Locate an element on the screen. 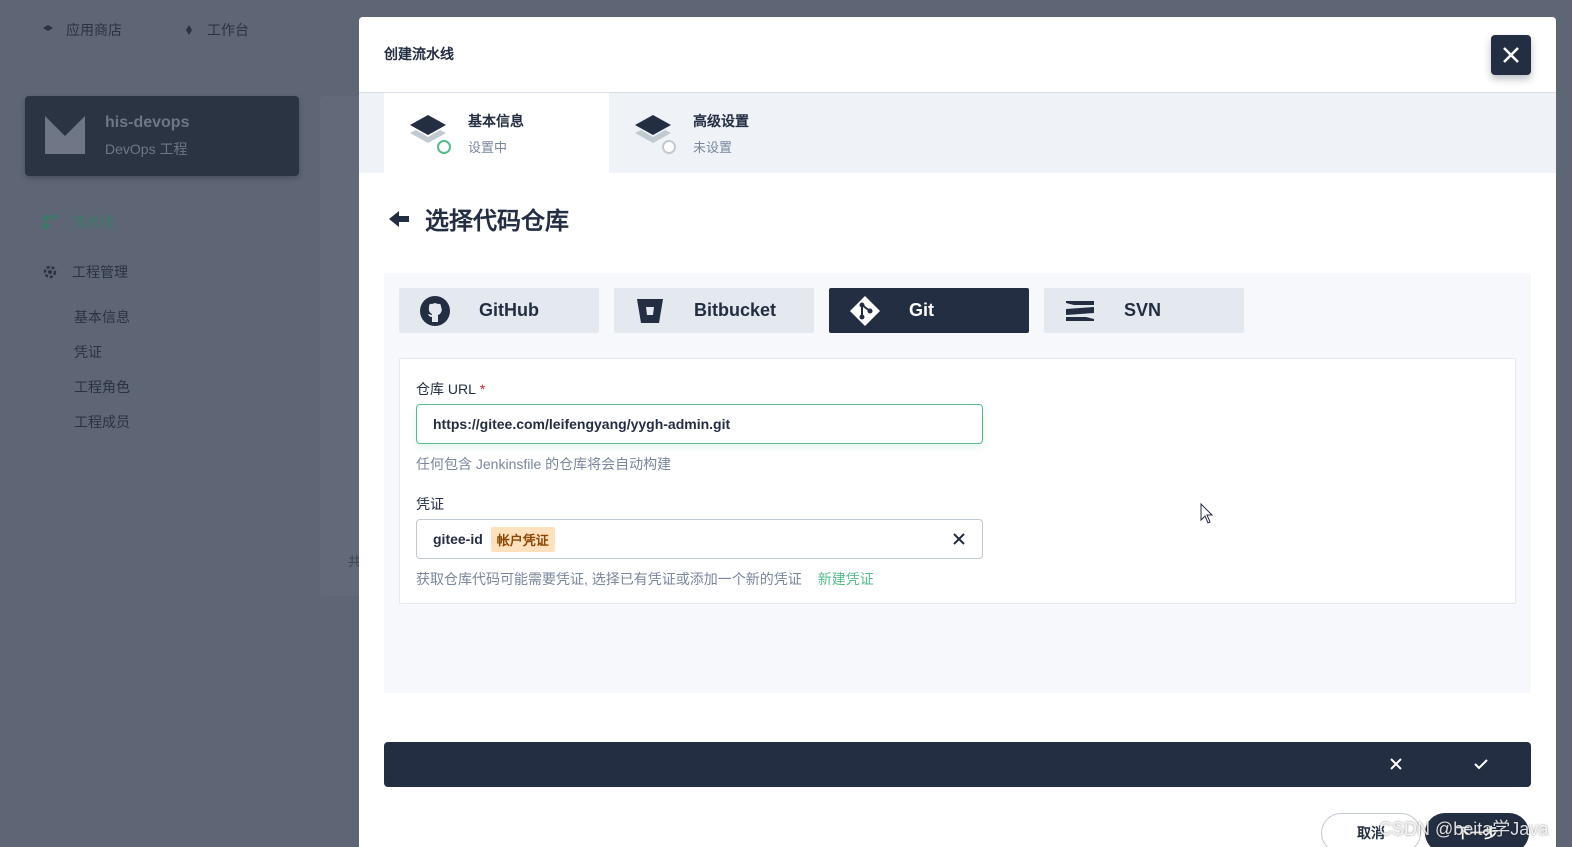 Image resolution: width=1572 pixels, height=847 pixels. repo-tab-git: Git is located at coordinates (929, 310).